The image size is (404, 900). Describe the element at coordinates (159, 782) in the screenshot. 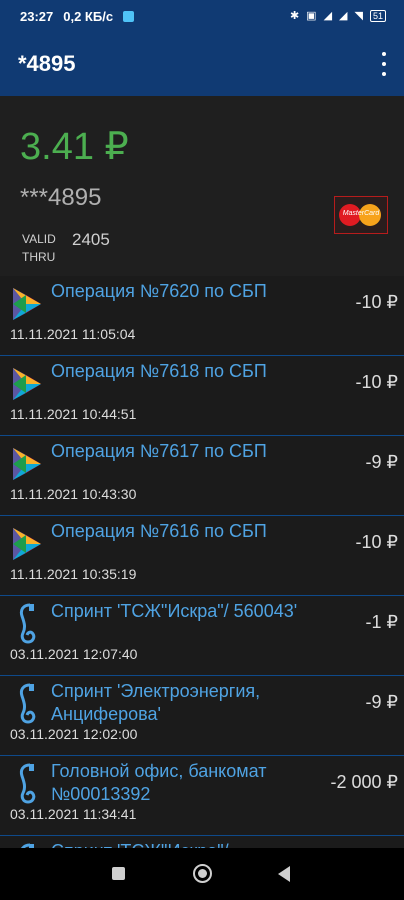

I see `transaction-title: Головной офис, банкомат №00013392` at that location.